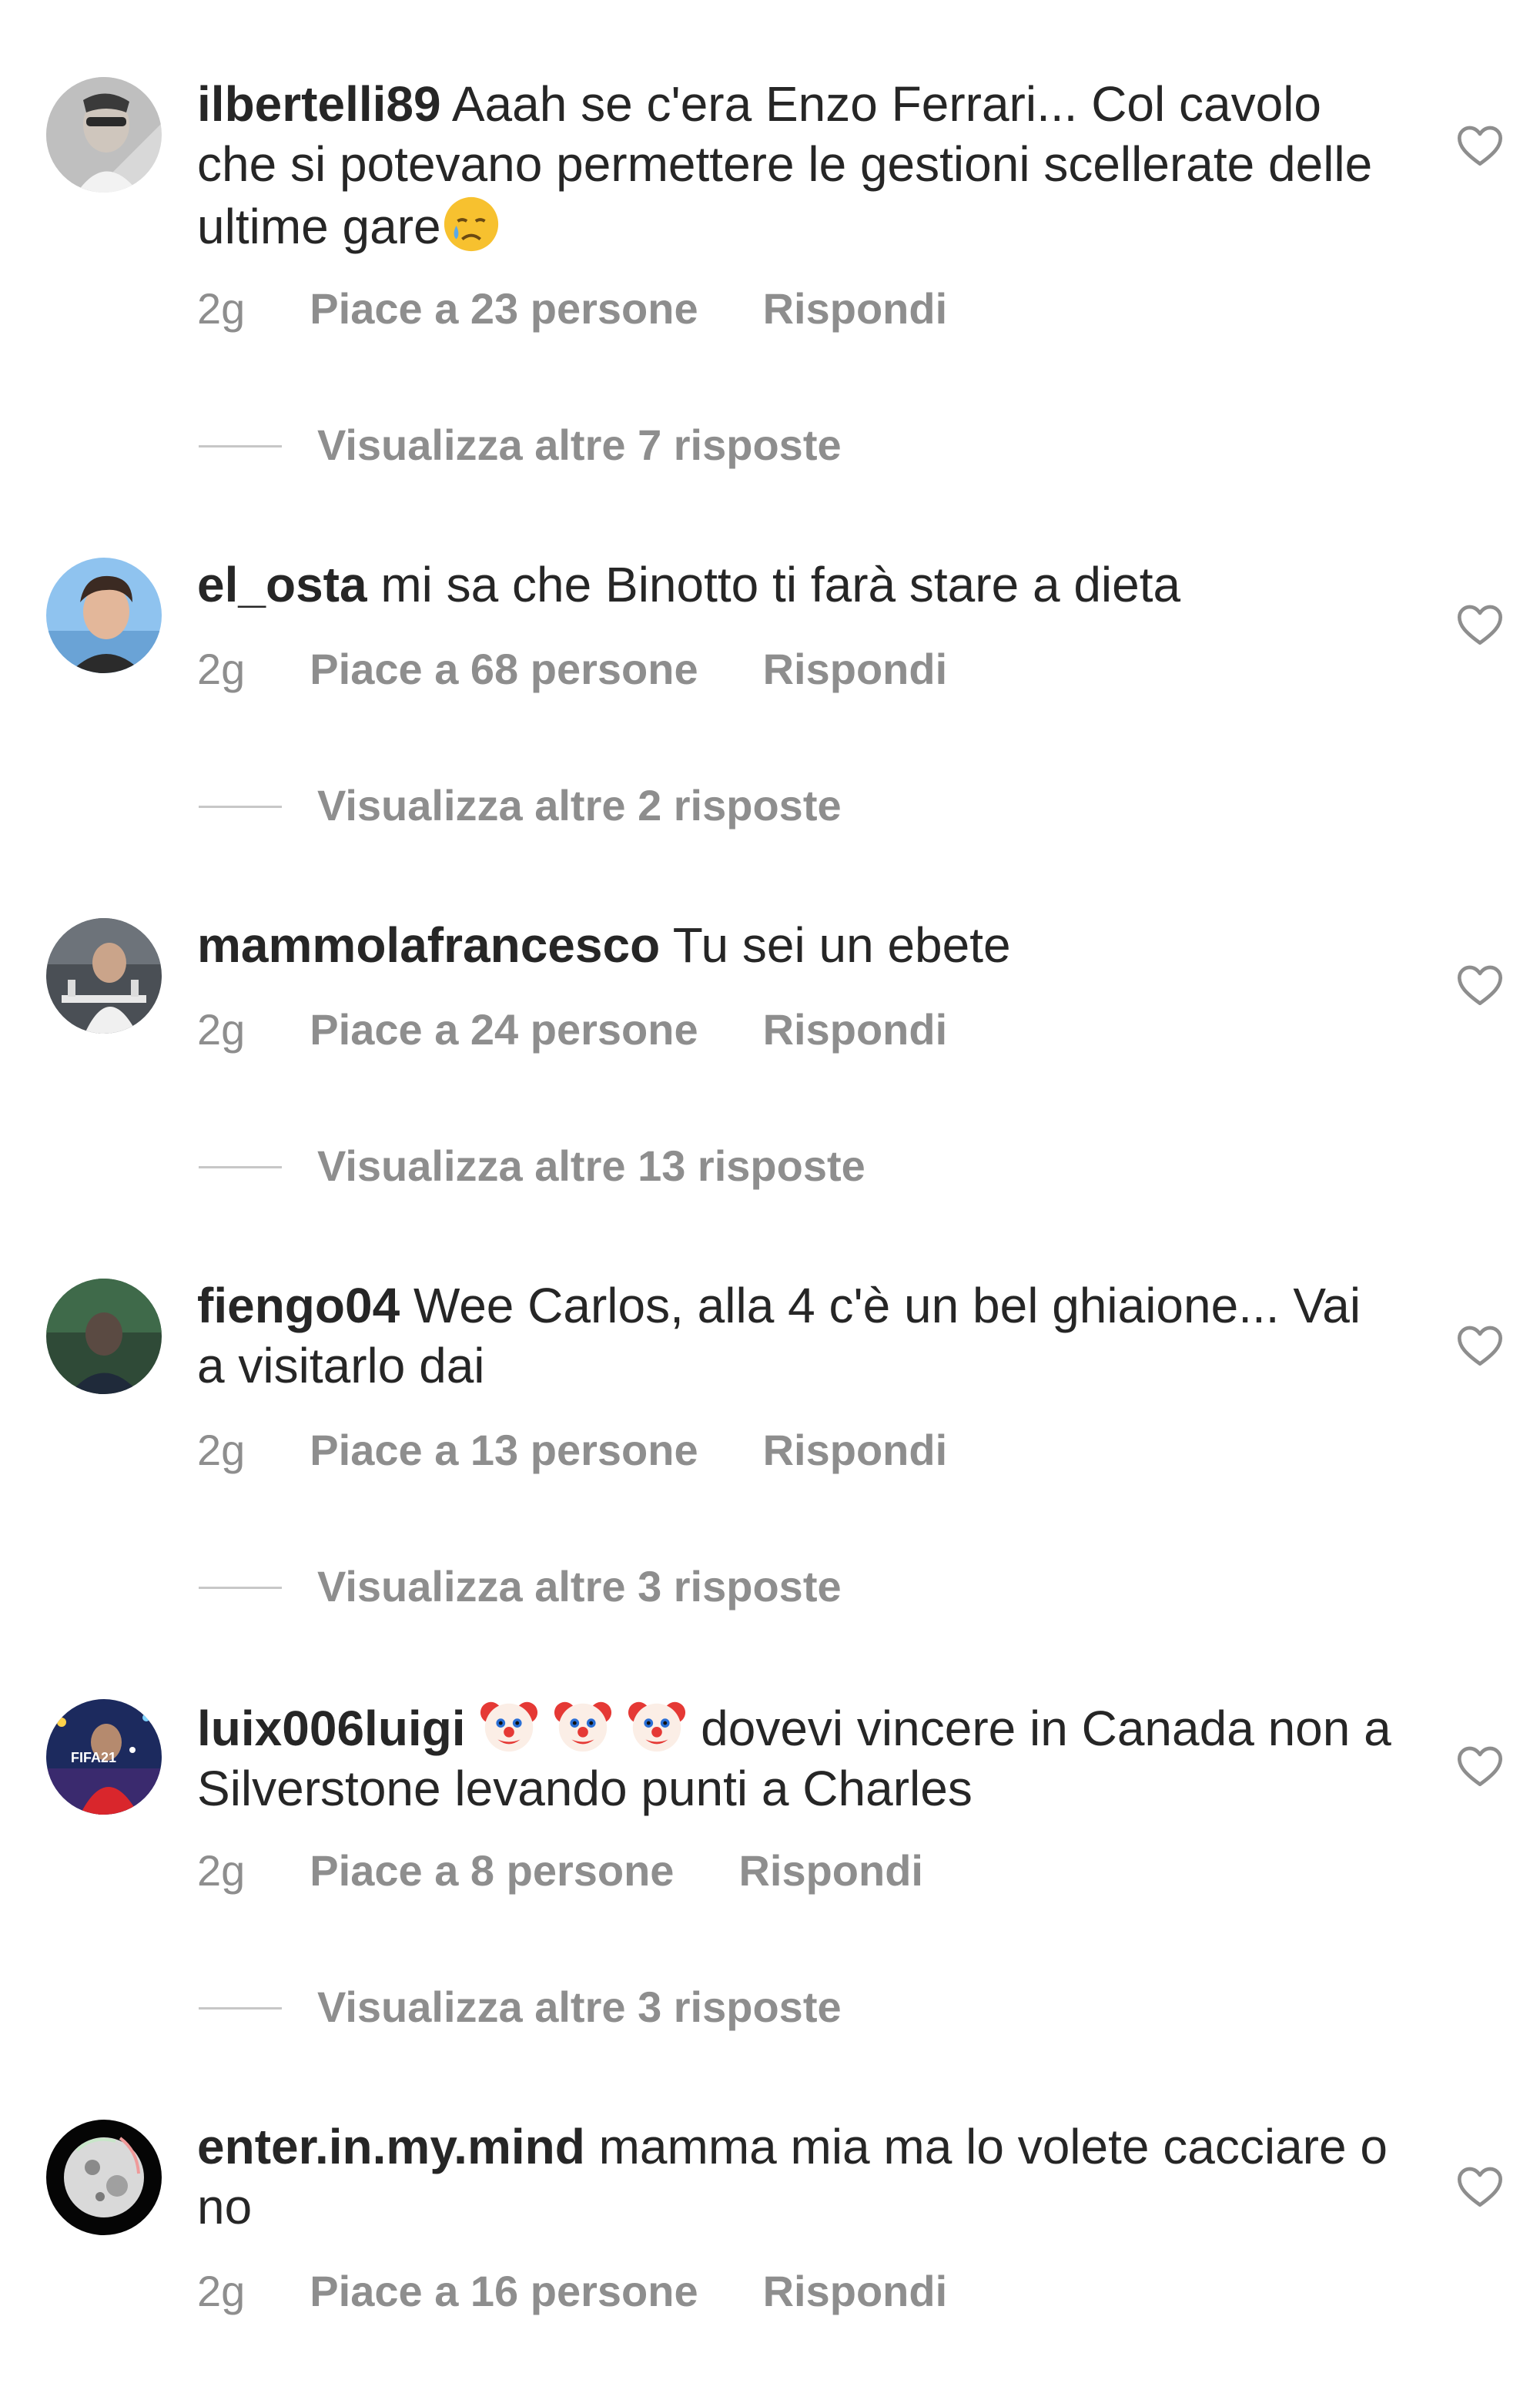 Image resolution: width=1540 pixels, height=2400 pixels. I want to click on comment-text: mammolafrancesco Tu sei un ebete, so click(798, 945).